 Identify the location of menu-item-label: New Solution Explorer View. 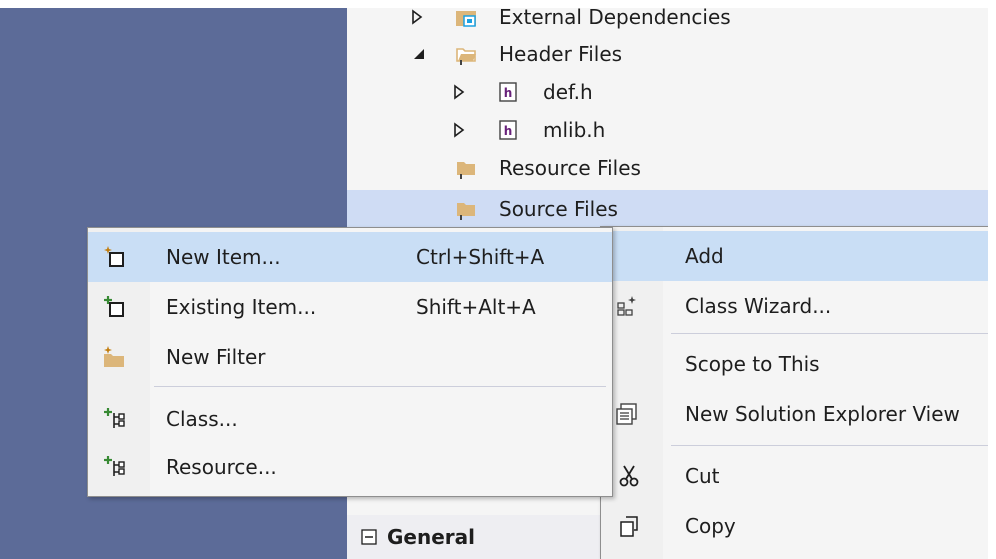
(822, 414).